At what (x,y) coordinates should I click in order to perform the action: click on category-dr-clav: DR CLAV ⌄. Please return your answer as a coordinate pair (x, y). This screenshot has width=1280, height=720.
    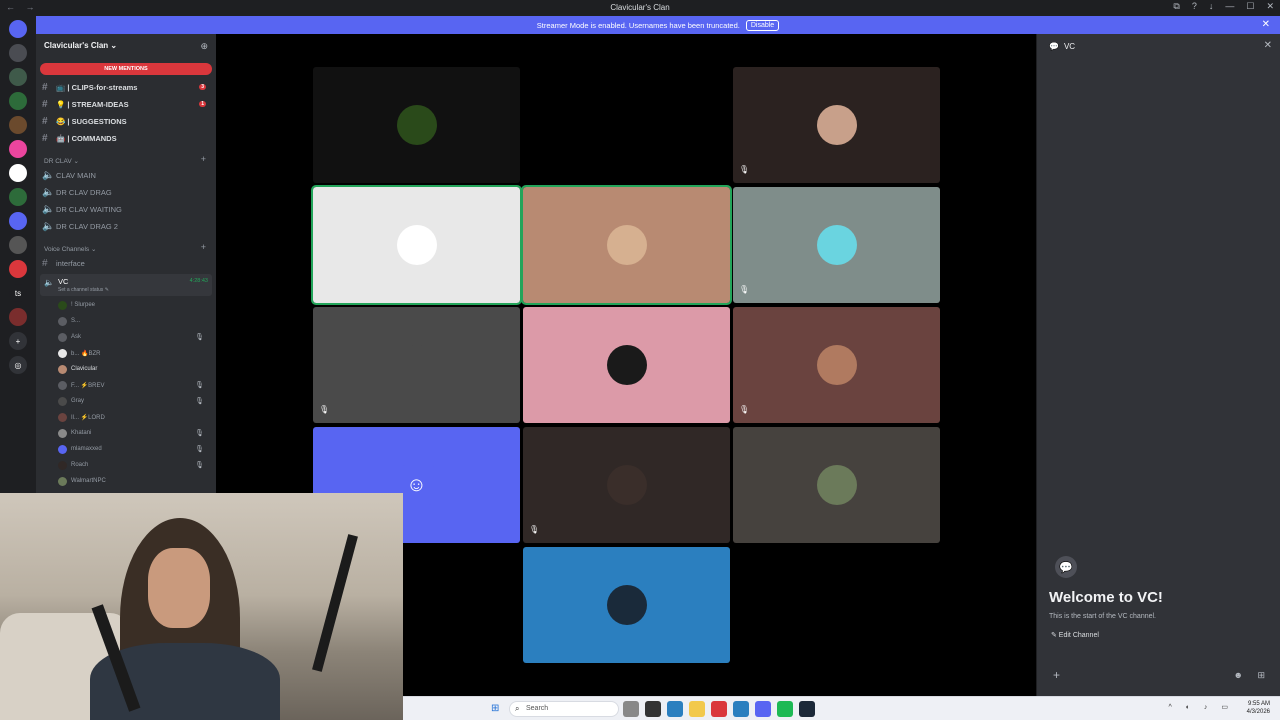
    Looking at the image, I should click on (61, 161).